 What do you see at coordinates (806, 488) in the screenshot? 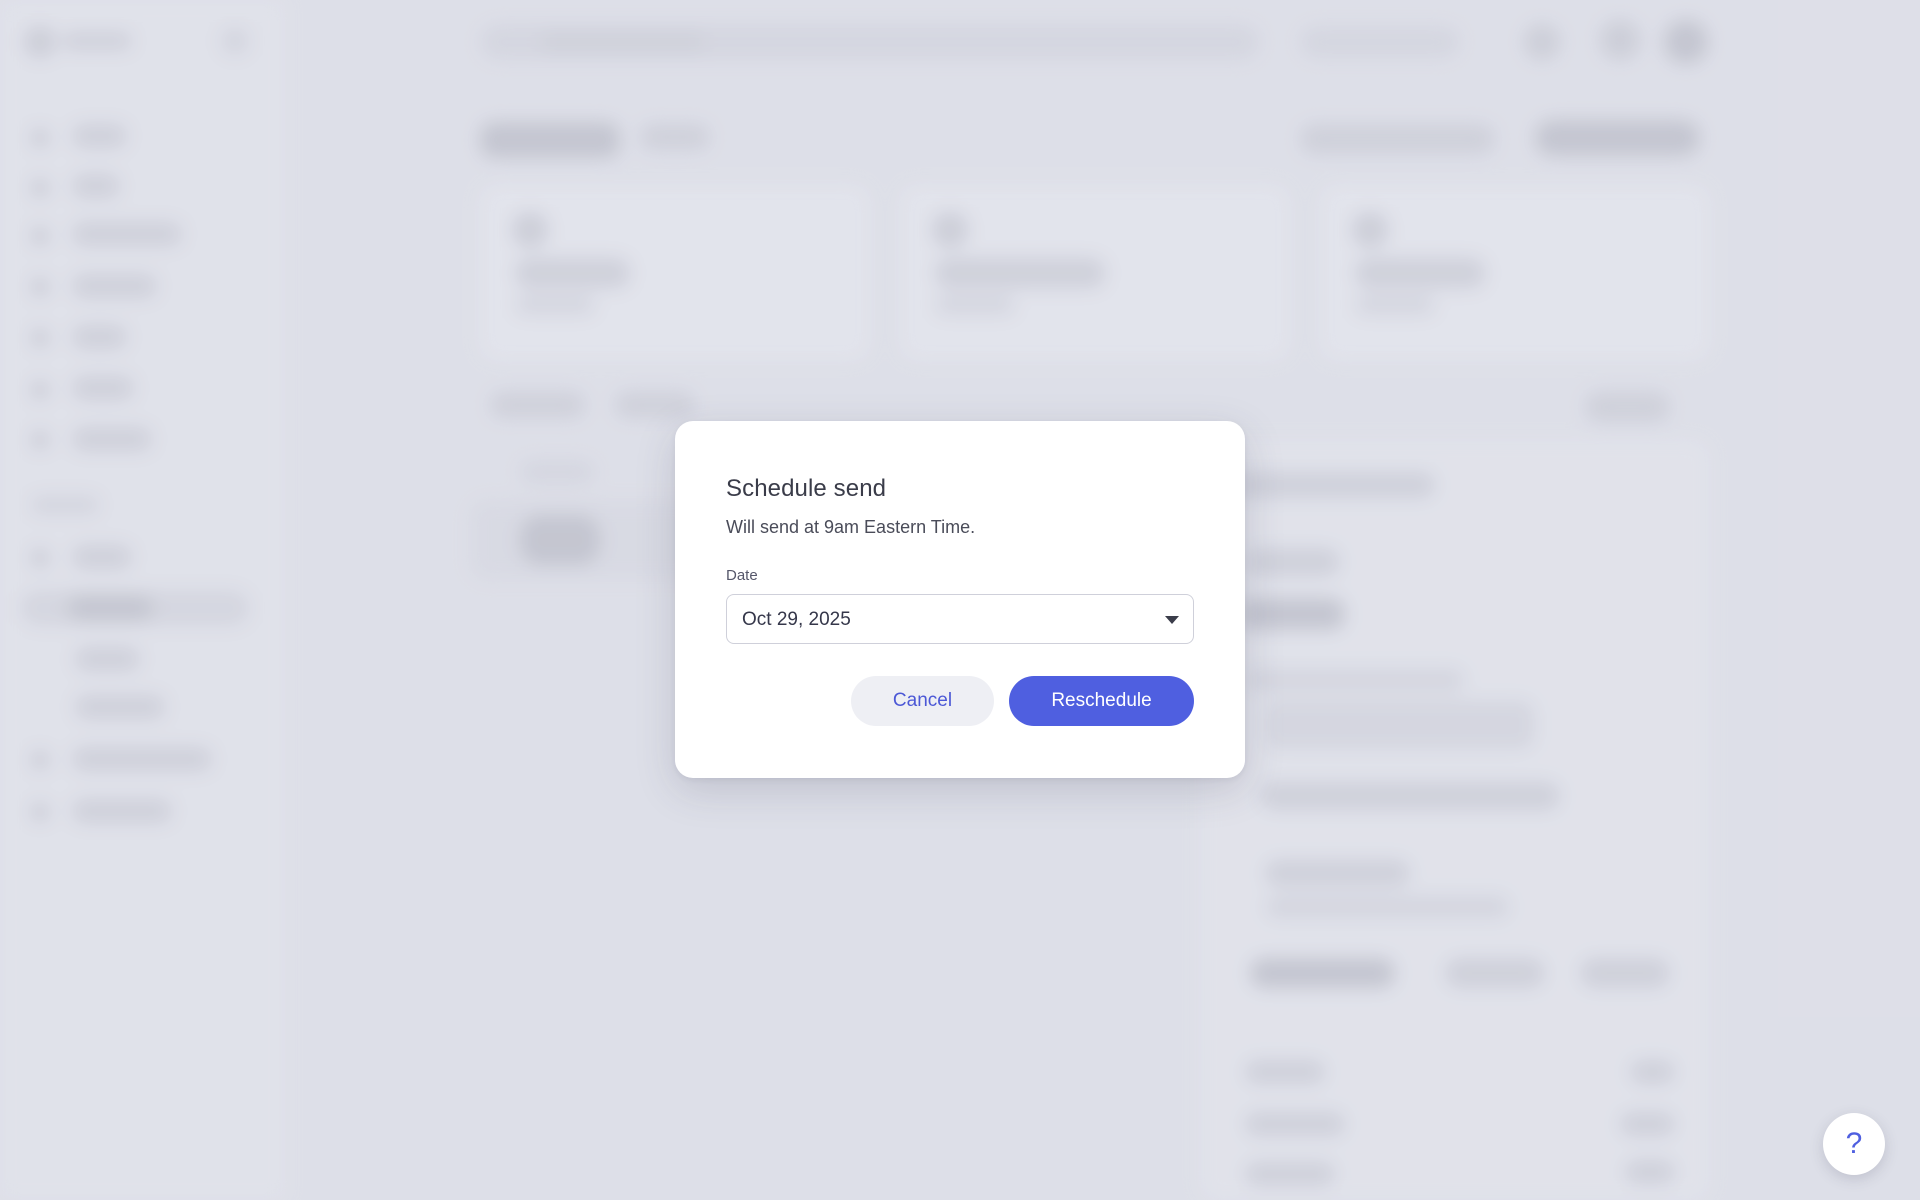
I see `dialog-title: Schedule send` at bounding box center [806, 488].